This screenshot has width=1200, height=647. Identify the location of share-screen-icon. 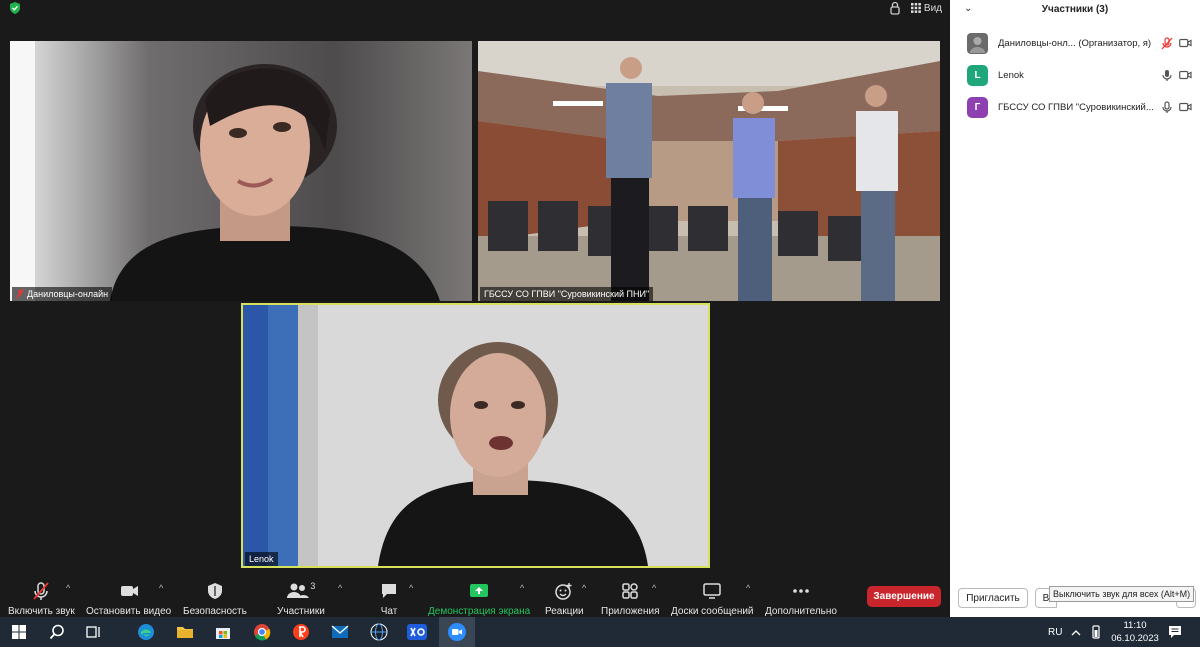
(479, 590).